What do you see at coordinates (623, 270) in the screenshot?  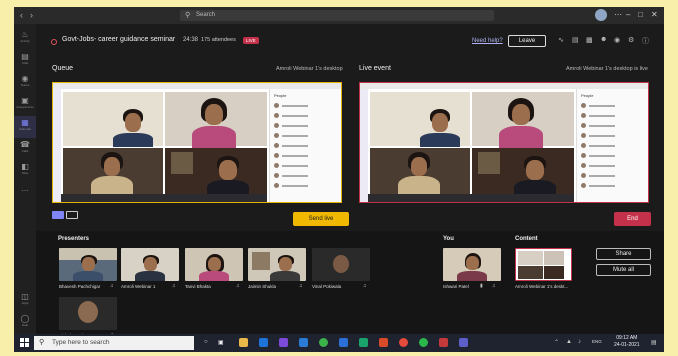 I see `mute-all-button: Mute all` at bounding box center [623, 270].